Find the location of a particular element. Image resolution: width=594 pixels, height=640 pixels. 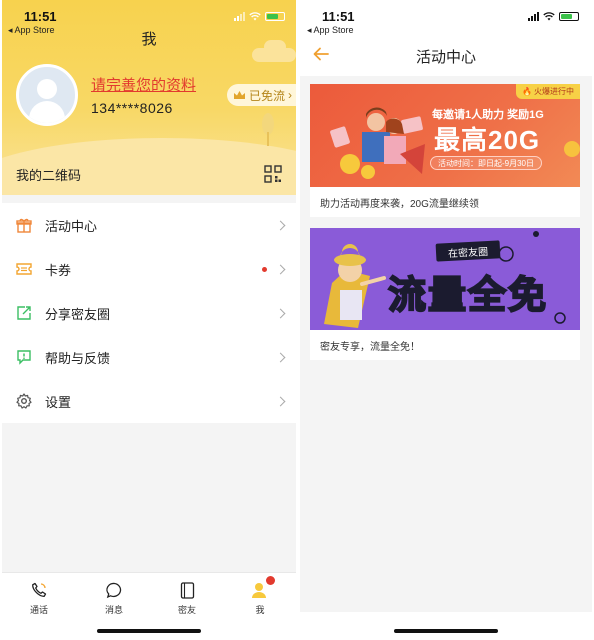

feedback-icon is located at coordinates (24, 357).